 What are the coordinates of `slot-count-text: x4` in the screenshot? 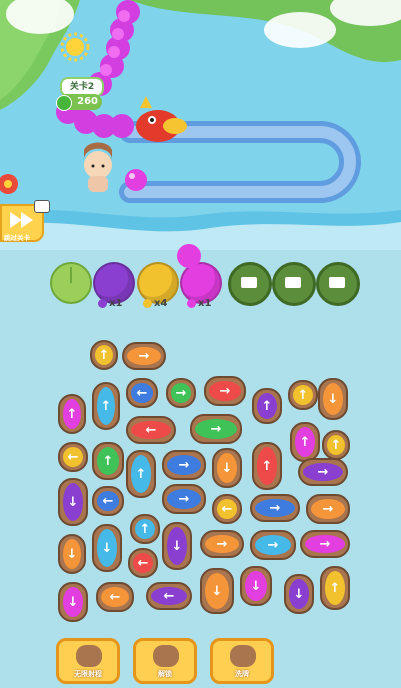 It's located at (161, 303).